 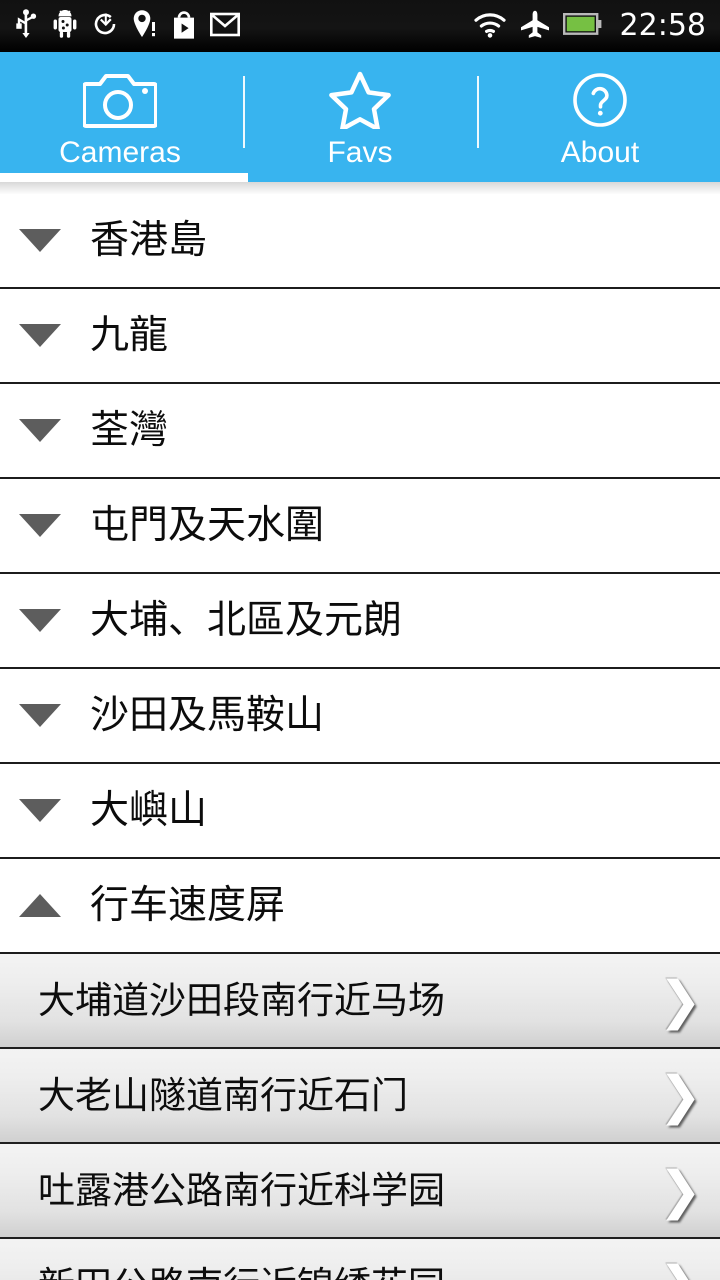 What do you see at coordinates (241, 1190) in the screenshot?
I see `list-item-label: 吐露港公路南行近科学园` at bounding box center [241, 1190].